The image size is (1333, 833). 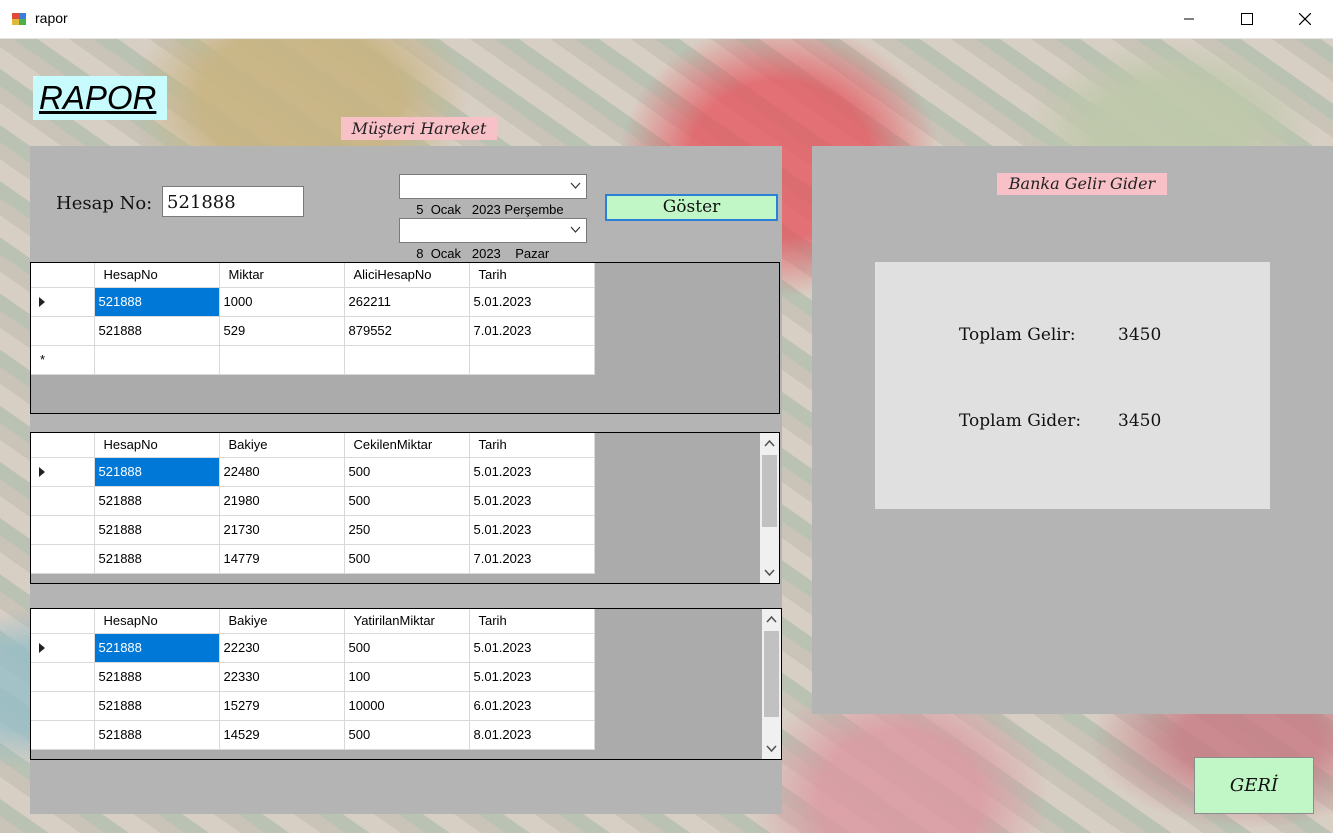 I want to click on table-cell: 10000, so click(x=407, y=706).